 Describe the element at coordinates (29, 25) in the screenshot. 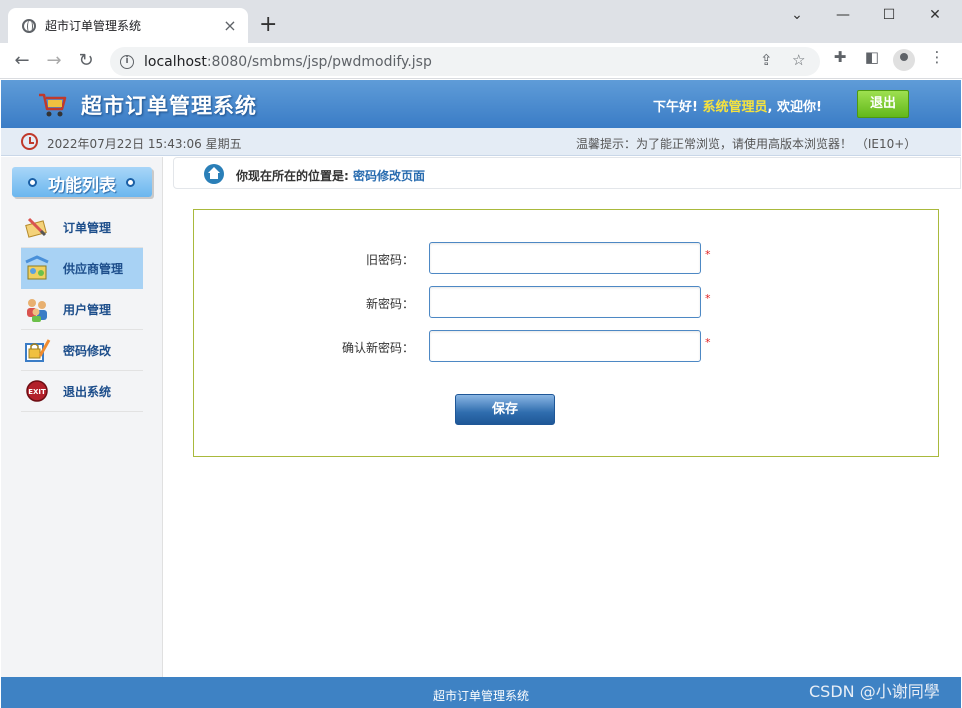

I see `globe-icon` at that location.